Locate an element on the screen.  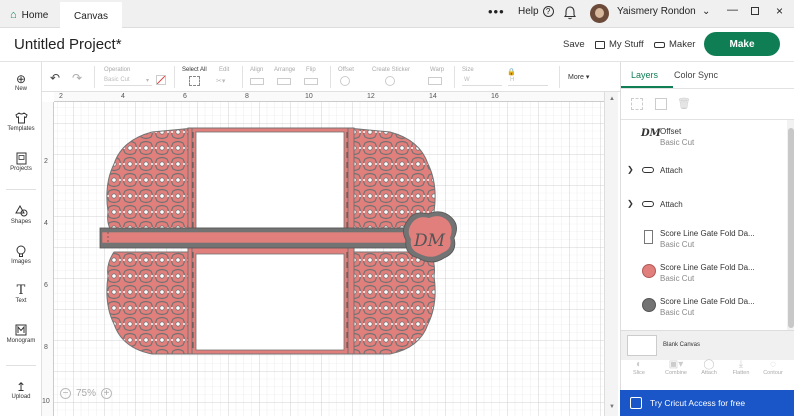
layer-operation: Basic Cut is located at coordinates (677, 312).